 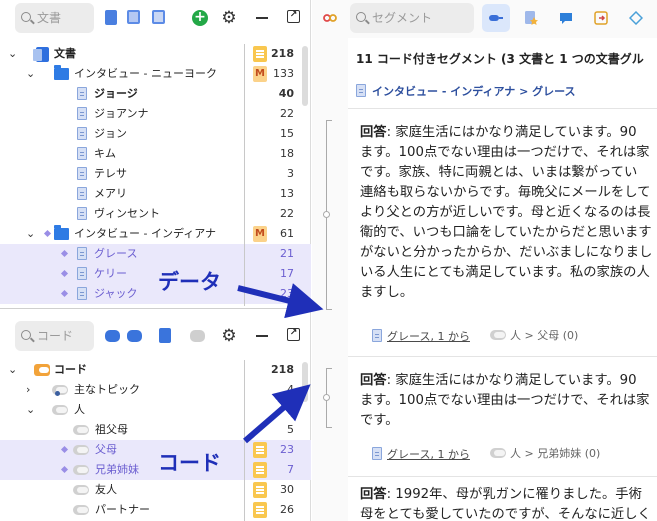 What do you see at coordinates (155, 54) in the screenshot?
I see `documents-root-row: ⌄ 文書 218` at bounding box center [155, 54].